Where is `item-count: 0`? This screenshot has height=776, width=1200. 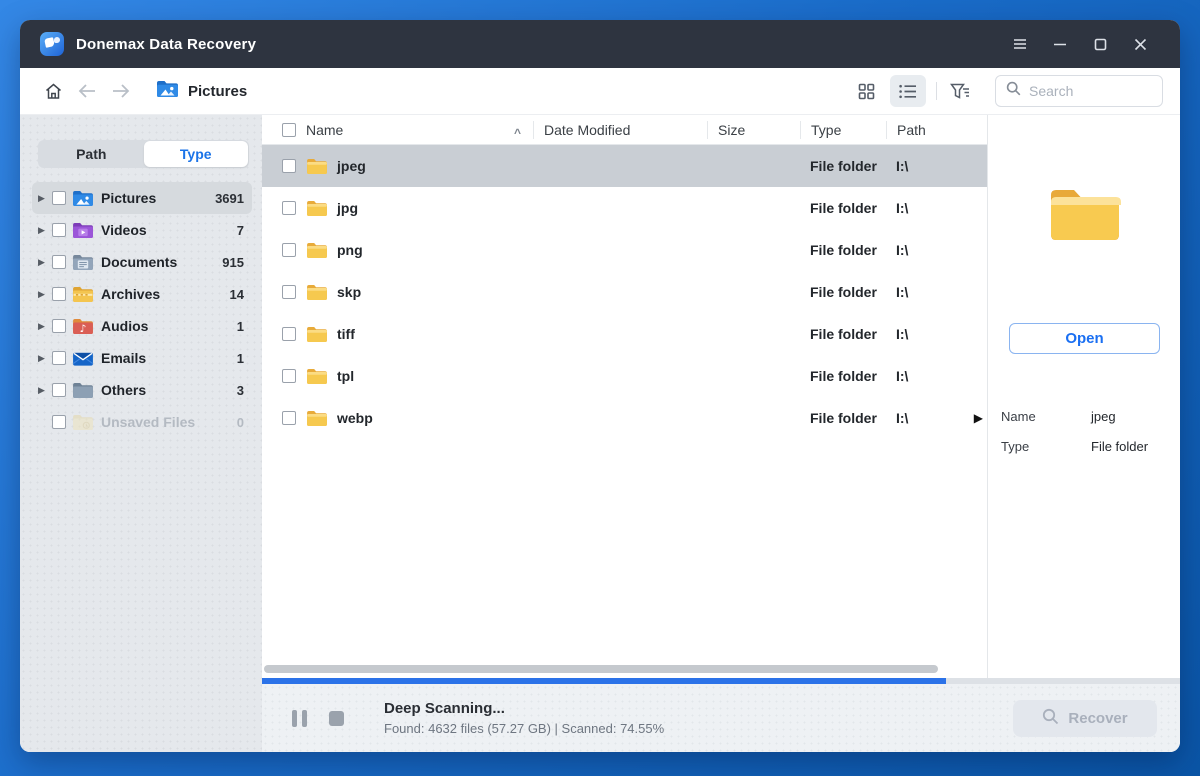 item-count: 0 is located at coordinates (240, 422).